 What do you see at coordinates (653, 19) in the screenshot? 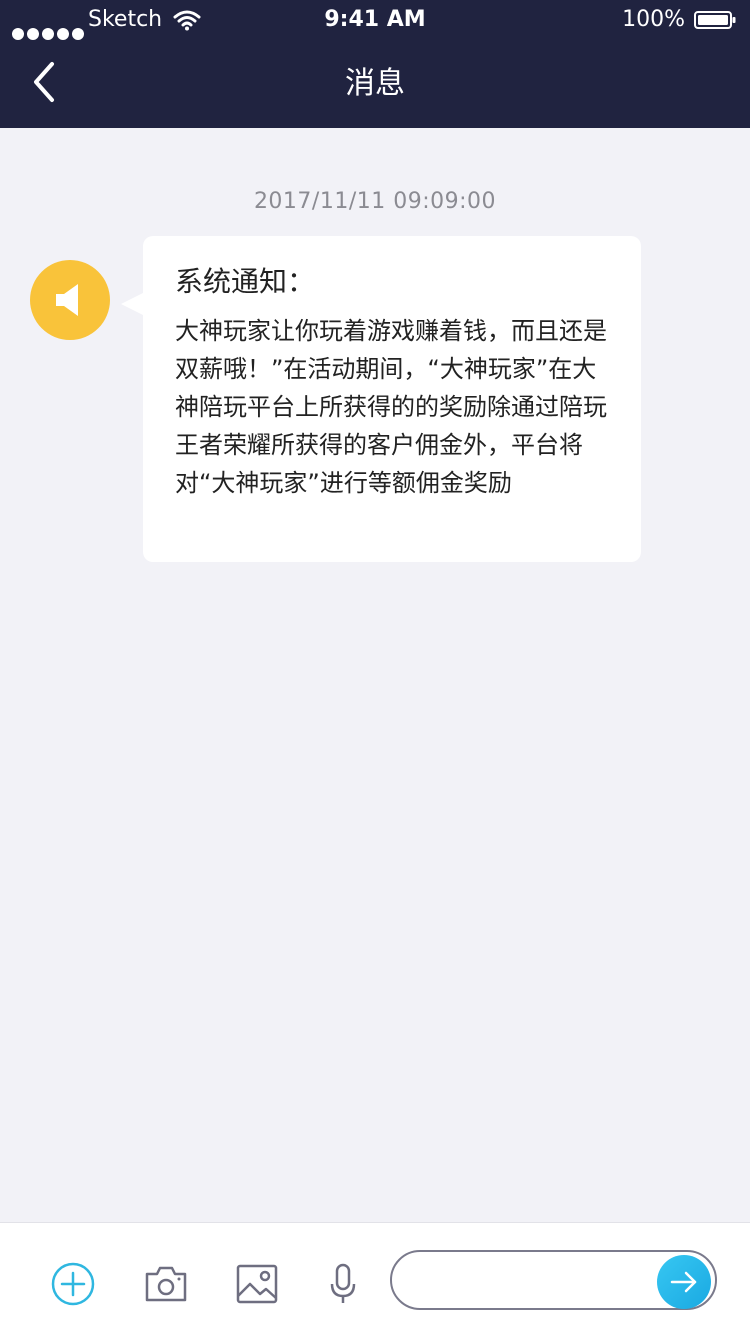
I see `battery-percentage: 100%` at bounding box center [653, 19].